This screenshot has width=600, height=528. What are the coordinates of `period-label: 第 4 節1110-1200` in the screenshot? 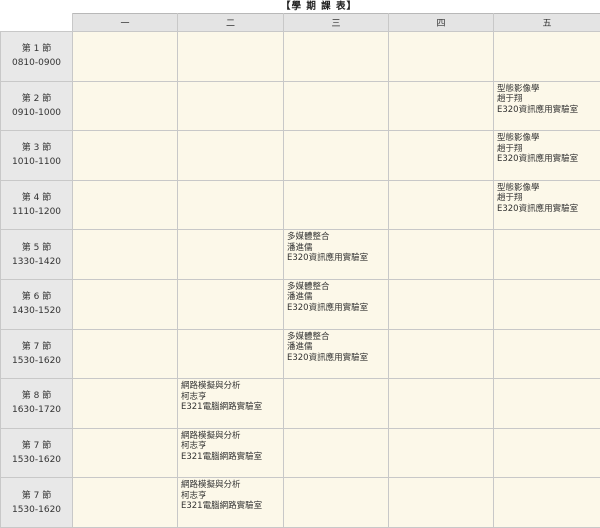 It's located at (37, 205).